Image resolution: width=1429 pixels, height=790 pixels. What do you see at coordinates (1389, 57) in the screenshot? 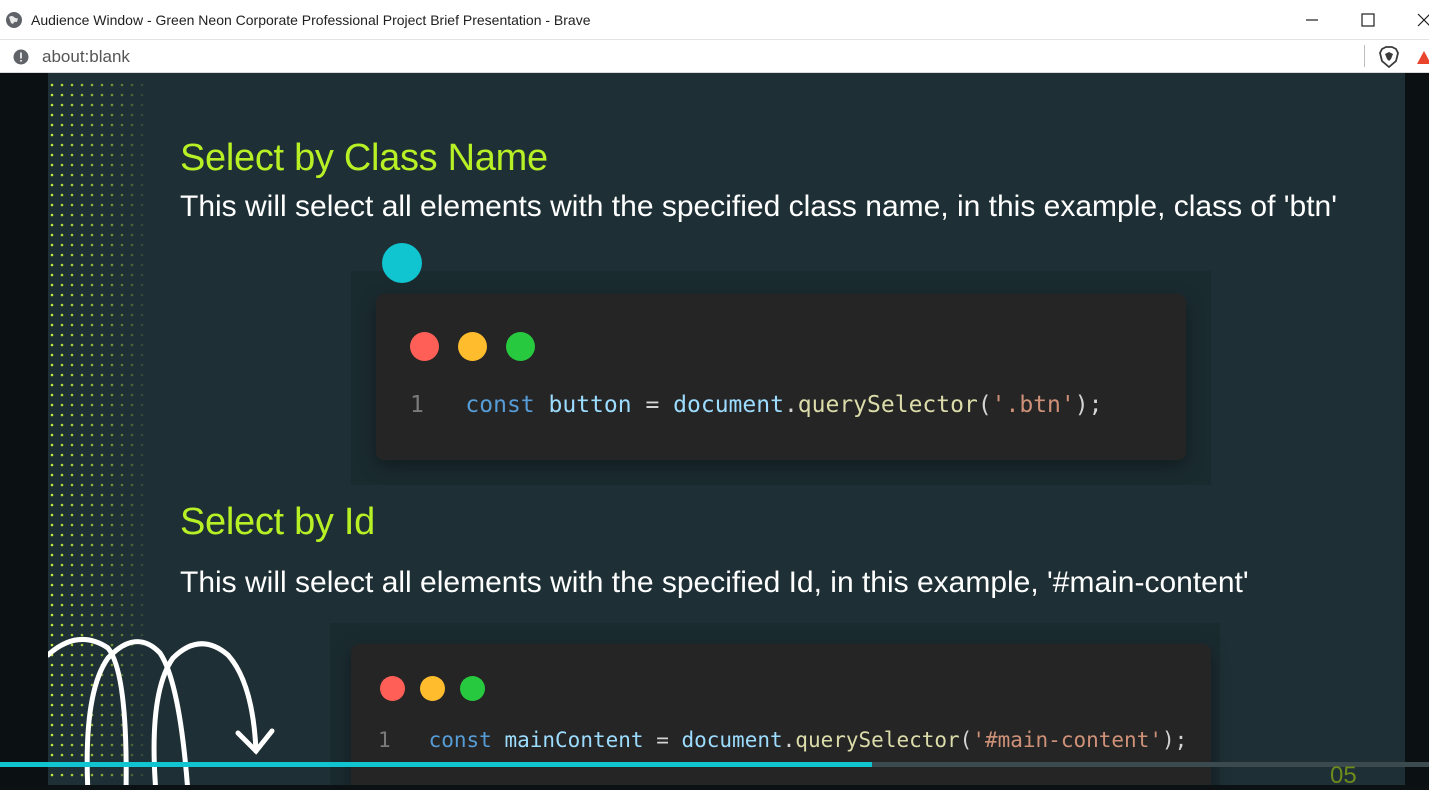
I see `brave-lion-icon` at bounding box center [1389, 57].